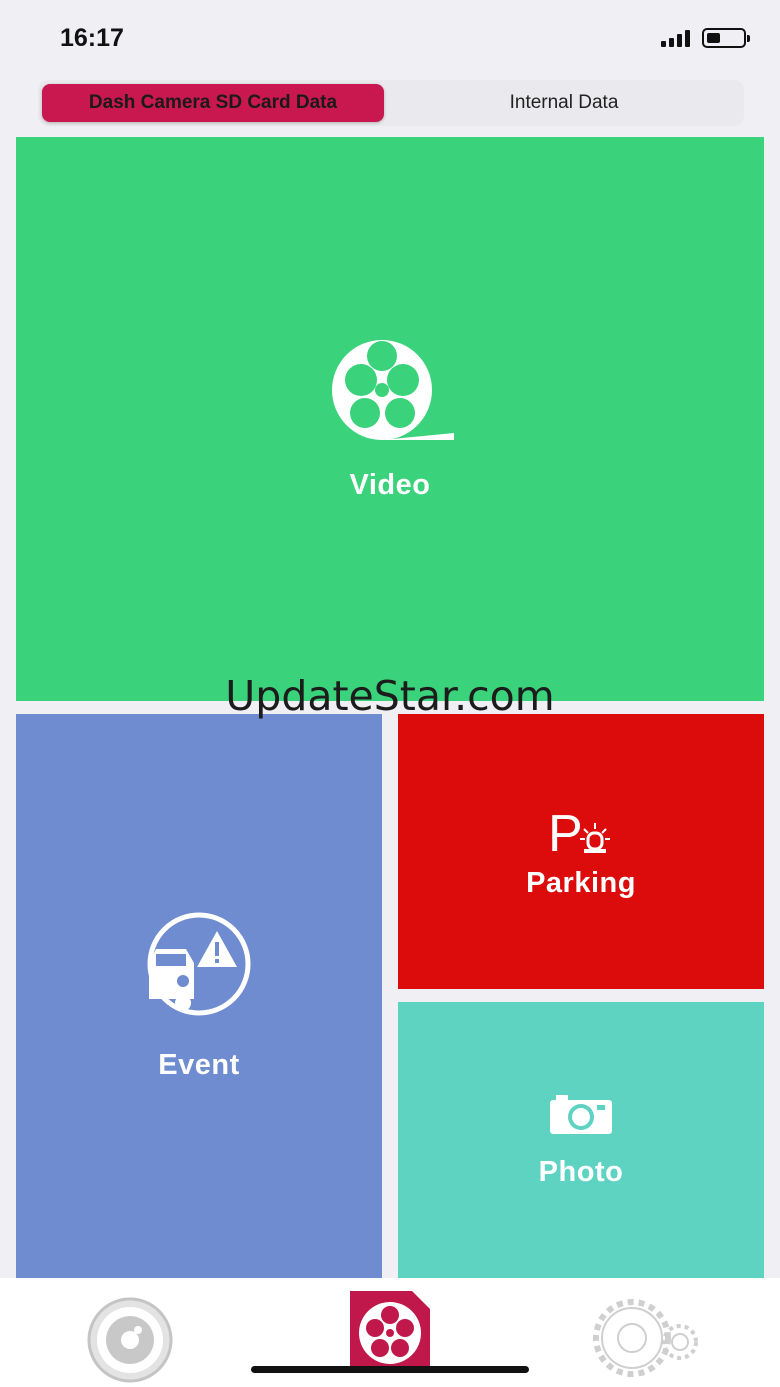 Image resolution: width=780 pixels, height=1387 pixels. Describe the element at coordinates (581, 1171) in the screenshot. I see `photo-label: Photo` at that location.